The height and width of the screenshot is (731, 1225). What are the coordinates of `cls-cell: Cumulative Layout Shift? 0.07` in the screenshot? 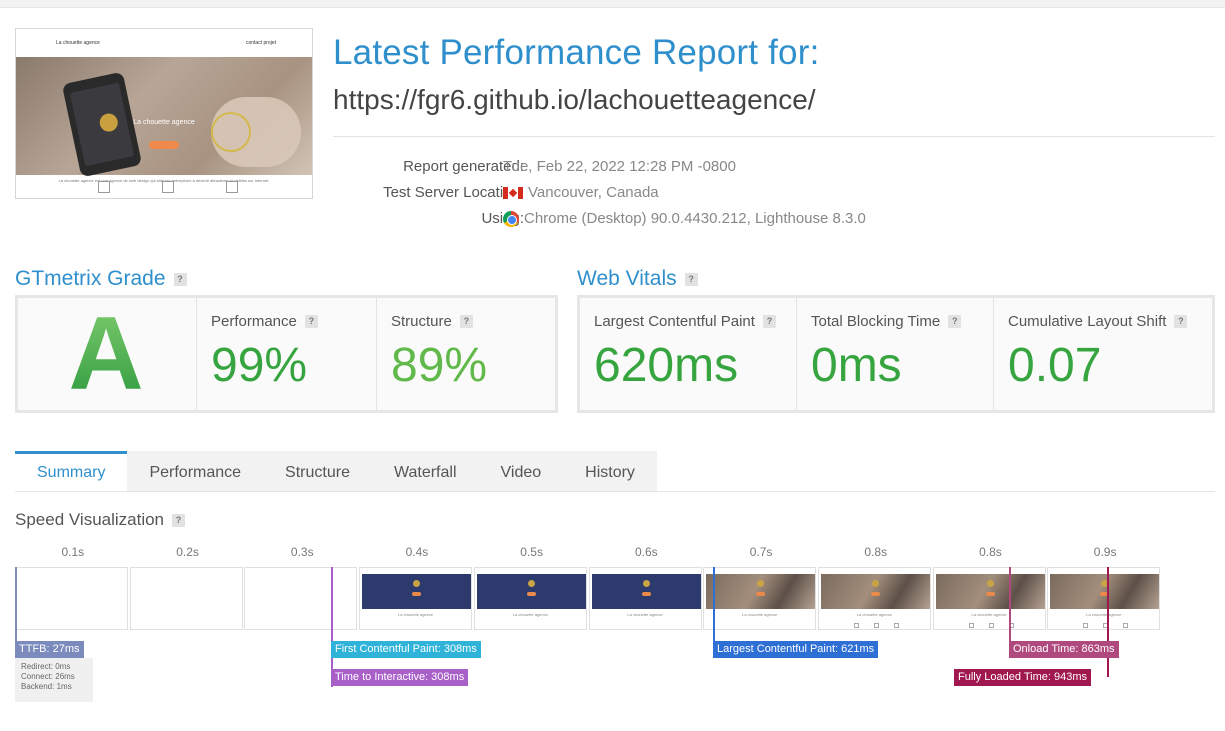 It's located at (1103, 354).